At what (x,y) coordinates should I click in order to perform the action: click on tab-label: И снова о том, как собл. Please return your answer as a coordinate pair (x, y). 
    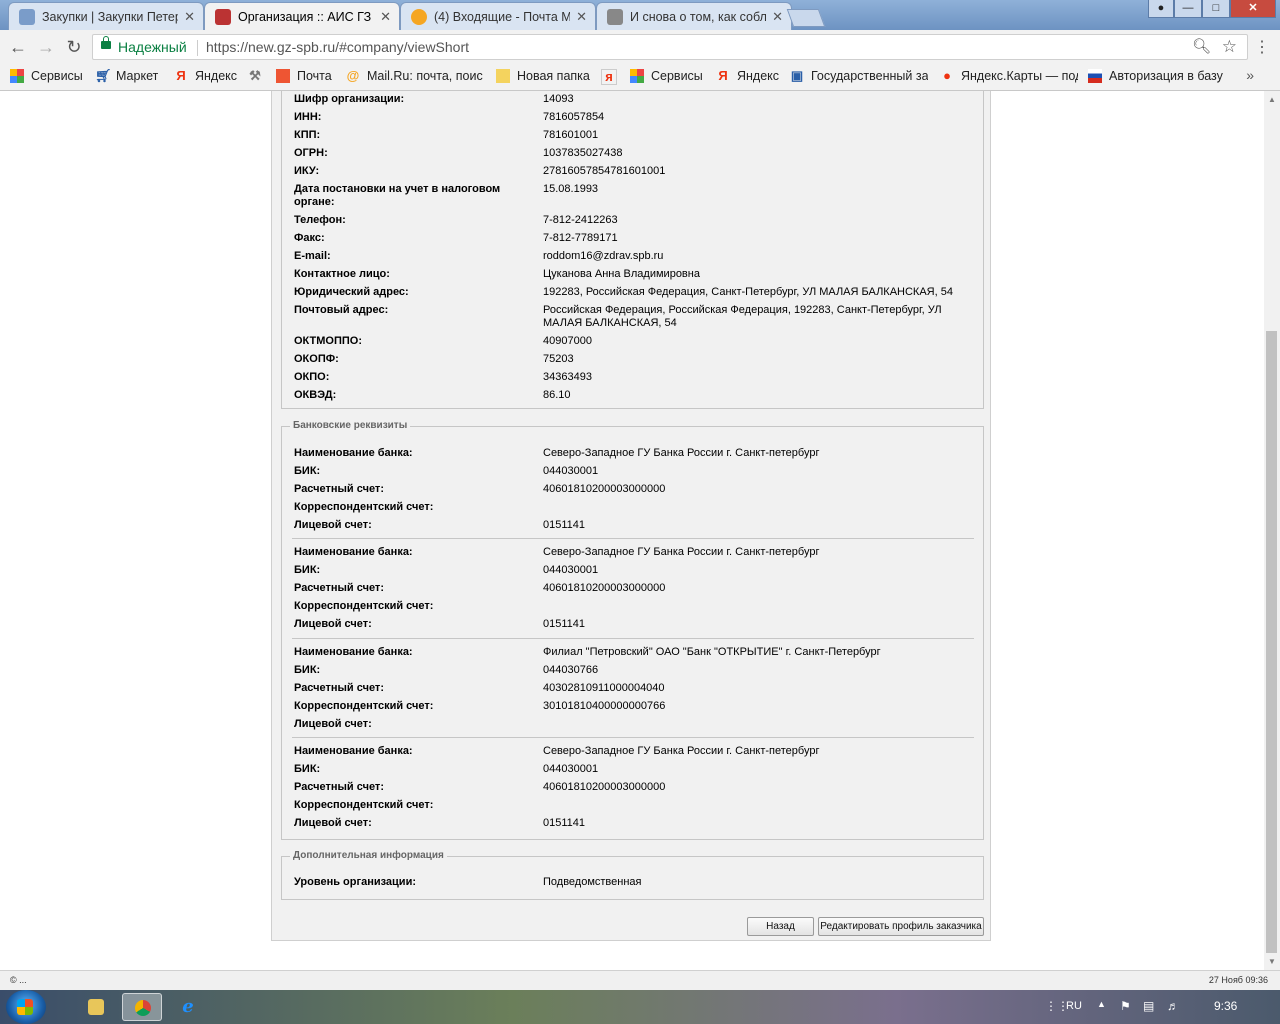
    Looking at the image, I should click on (698, 16).